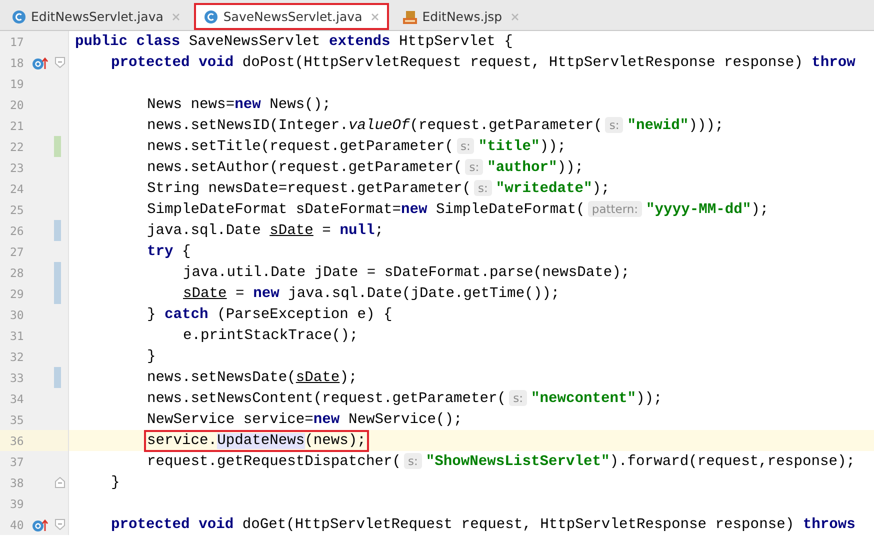 The image size is (874, 549). I want to click on line-number: 25, so click(17, 209).